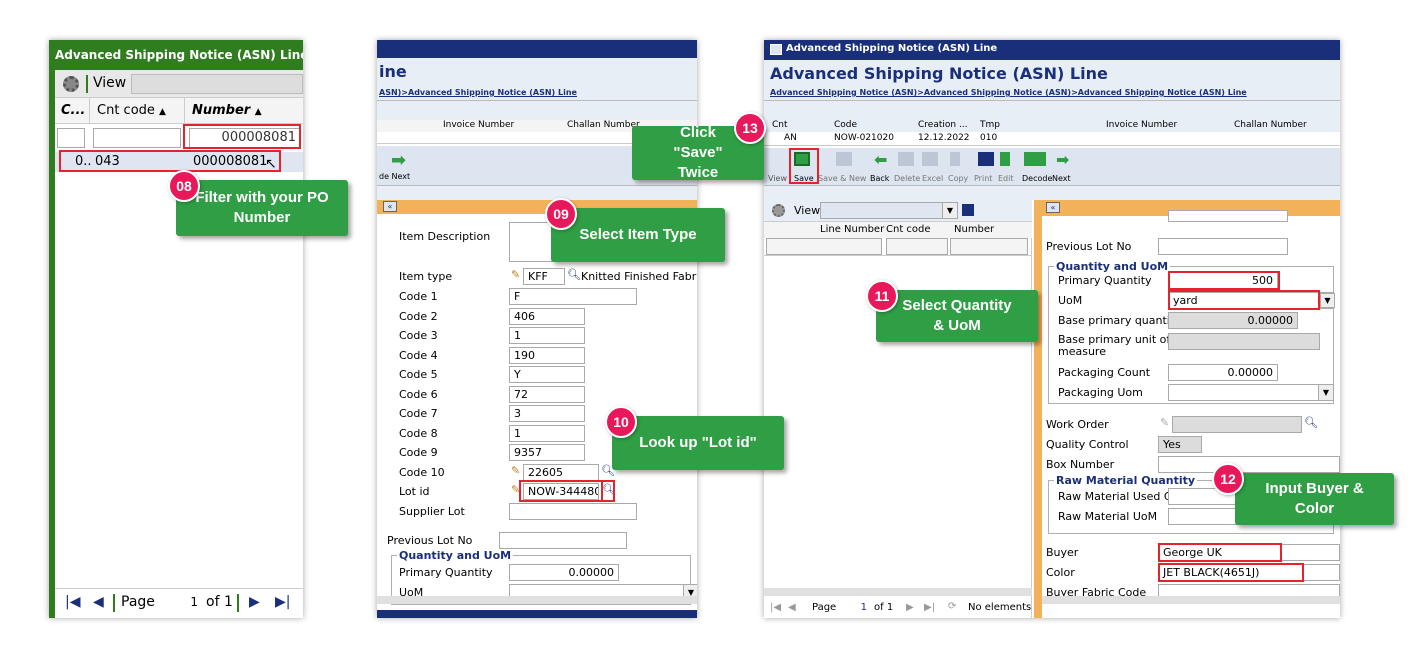  Describe the element at coordinates (109, 83) in the screenshot. I see `view-label: View` at that location.